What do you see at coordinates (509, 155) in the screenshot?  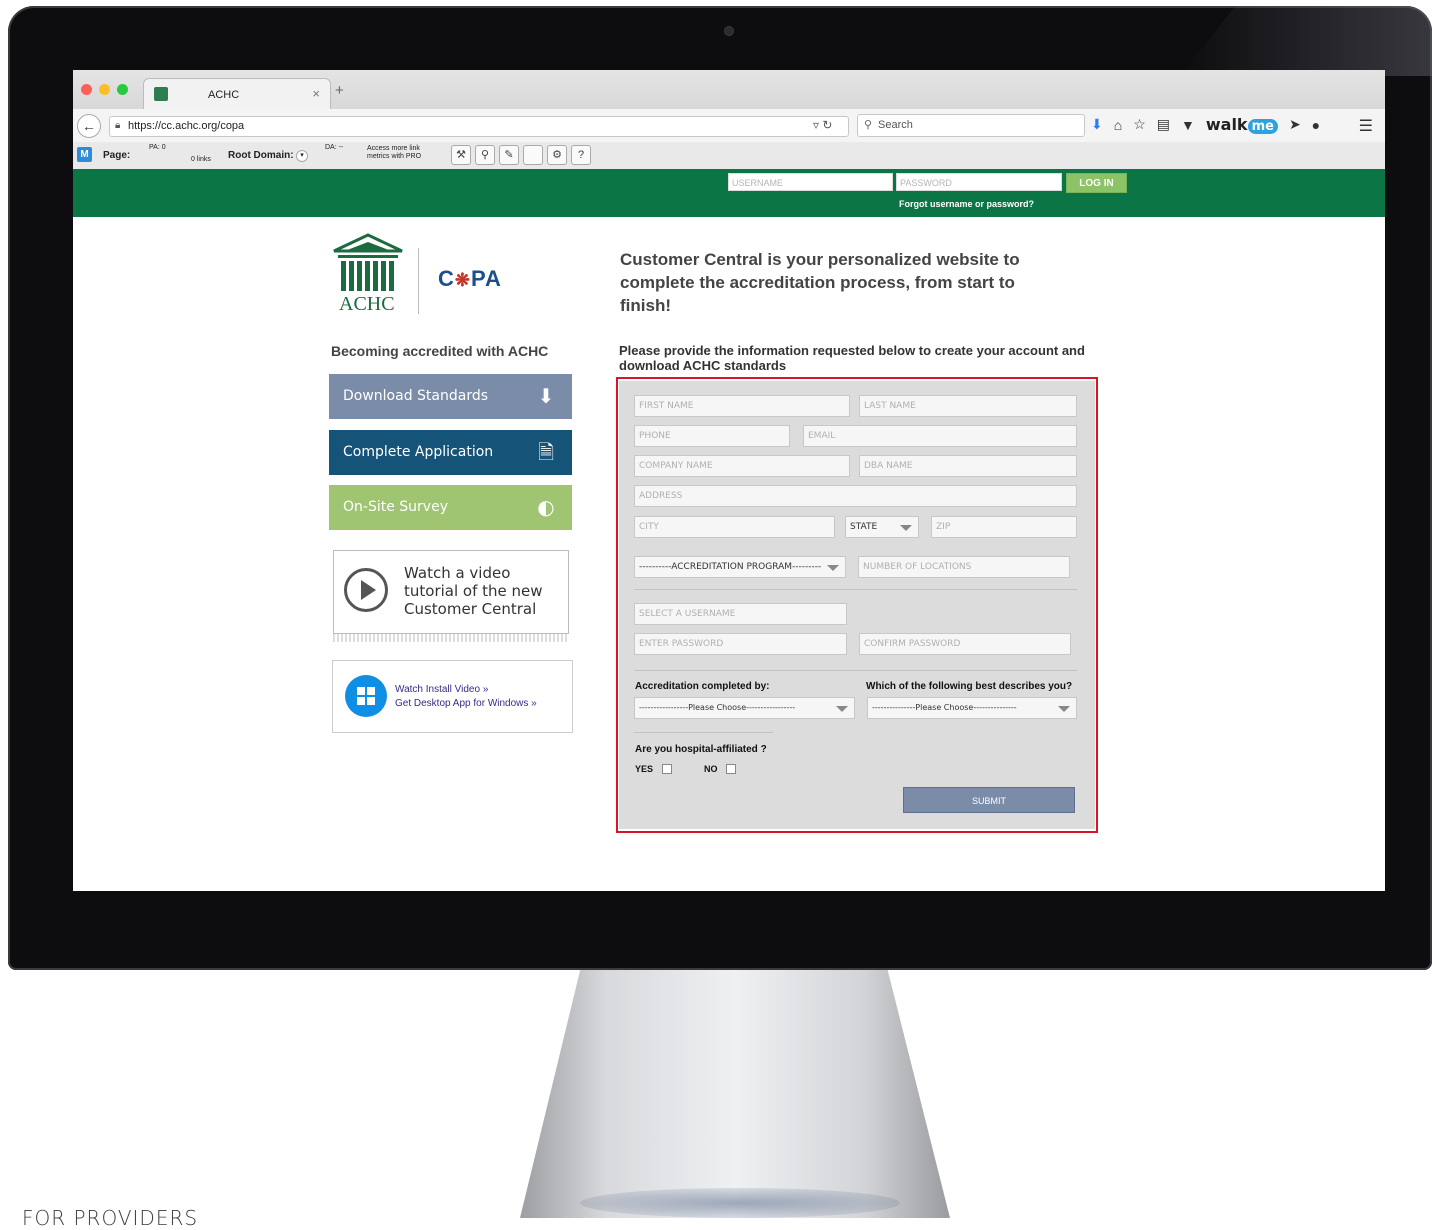 I see `pencil-icon: ✎` at bounding box center [509, 155].